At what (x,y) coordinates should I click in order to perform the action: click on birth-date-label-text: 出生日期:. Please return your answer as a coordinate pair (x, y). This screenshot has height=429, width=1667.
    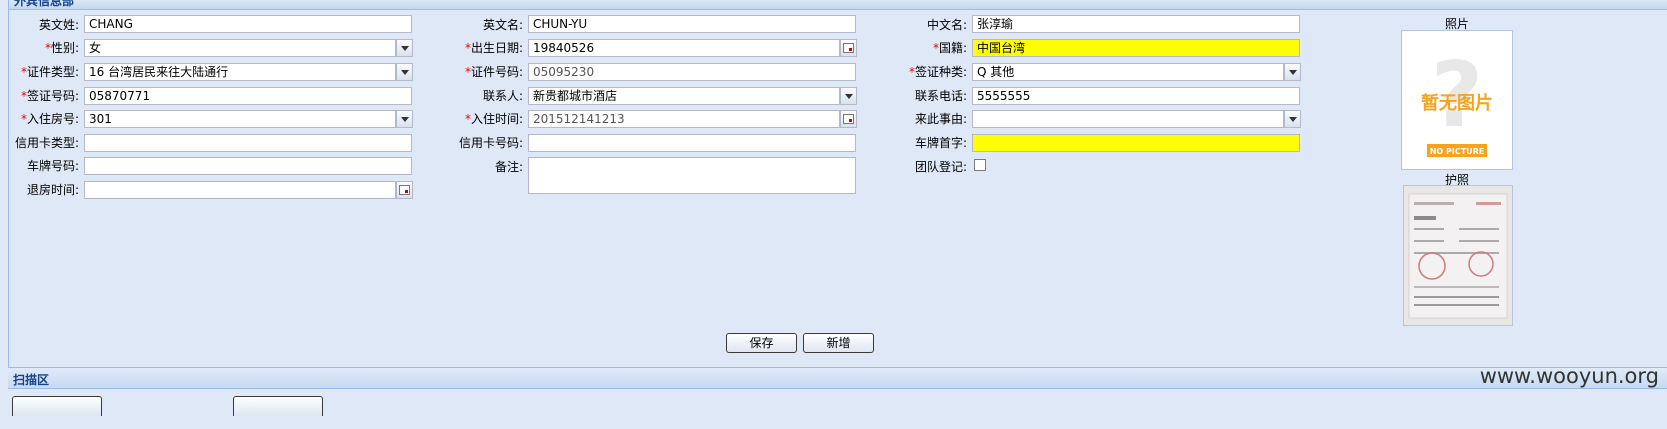
    Looking at the image, I should click on (496, 48).